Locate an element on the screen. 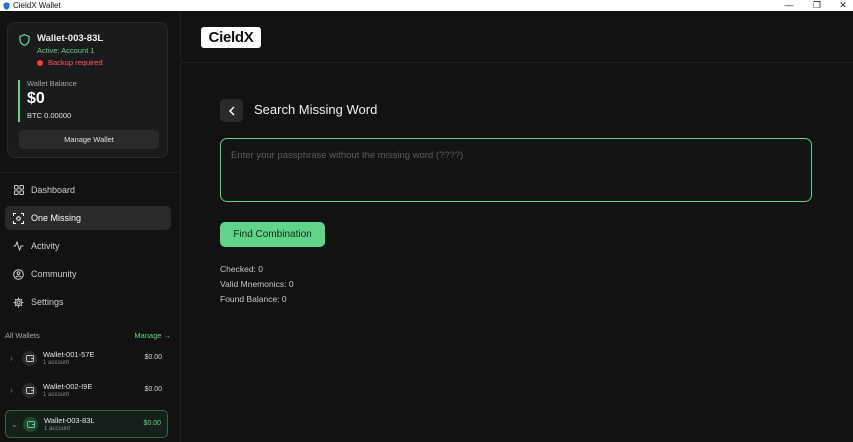 This screenshot has width=853, height=442. nav-label: Activity is located at coordinates (45, 246).